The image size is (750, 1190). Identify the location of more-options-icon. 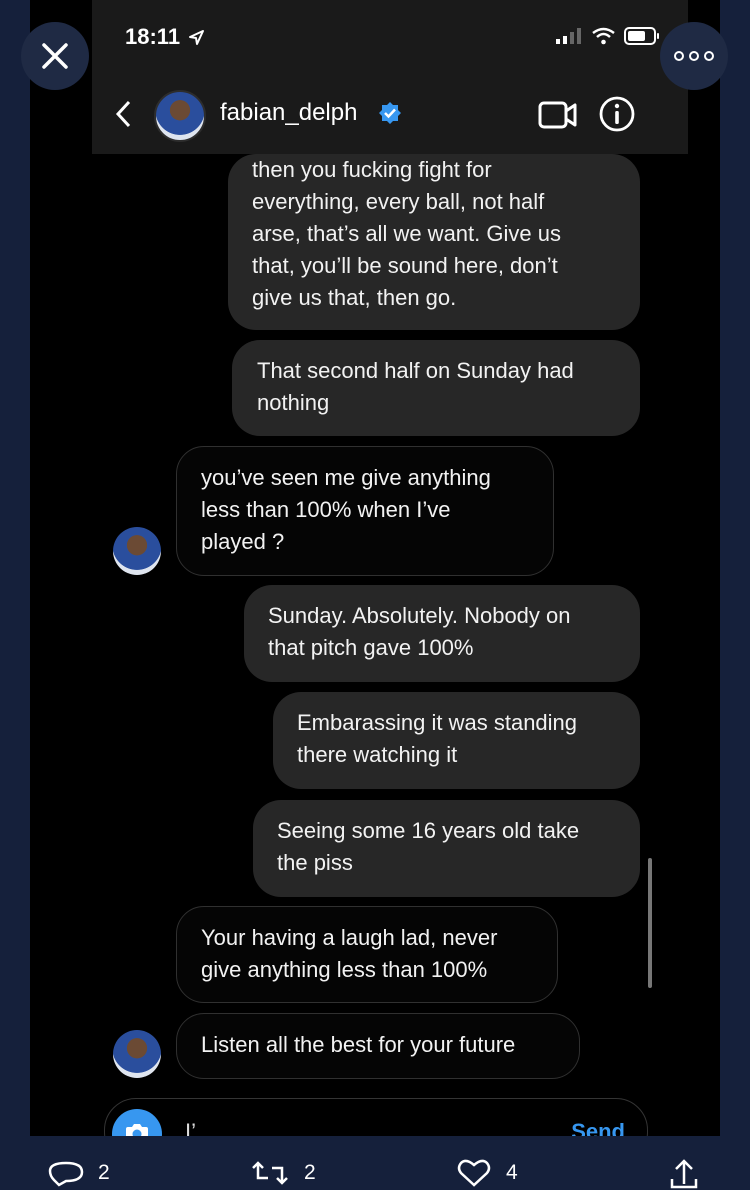
(694, 56).